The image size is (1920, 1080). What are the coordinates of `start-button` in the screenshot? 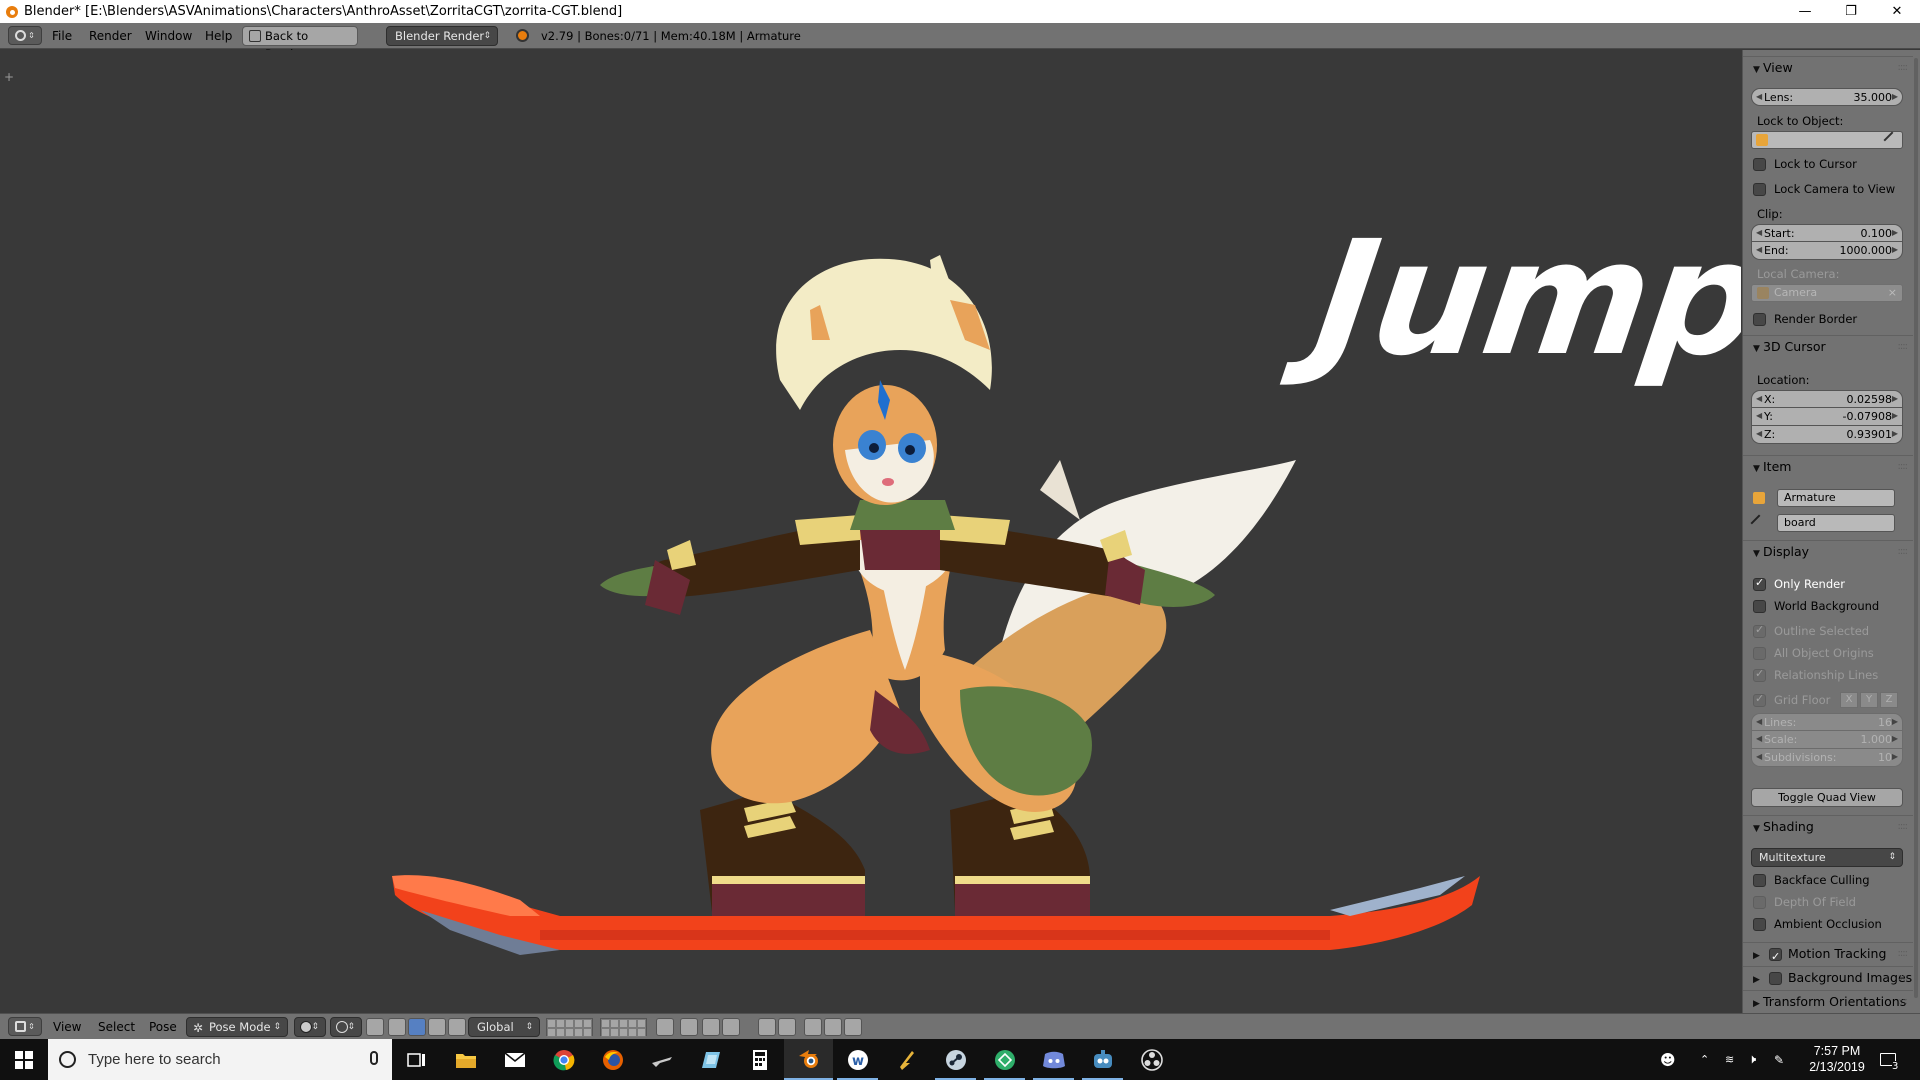 It's located at (24, 1059).